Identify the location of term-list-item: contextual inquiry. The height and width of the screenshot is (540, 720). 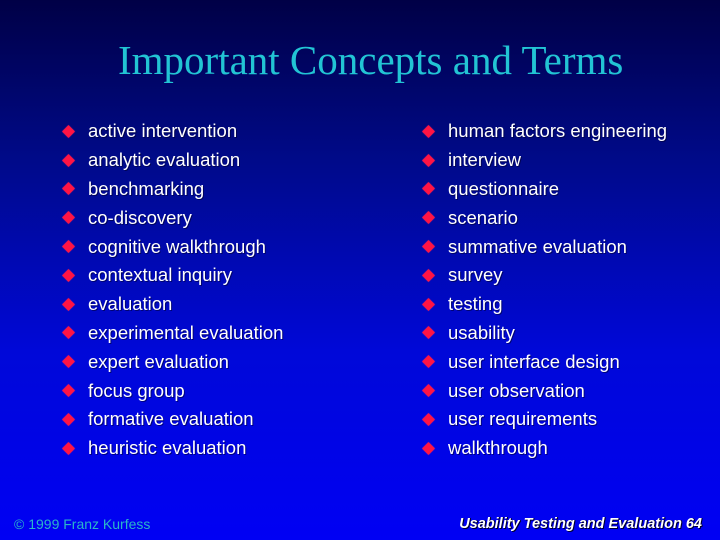
(172, 275).